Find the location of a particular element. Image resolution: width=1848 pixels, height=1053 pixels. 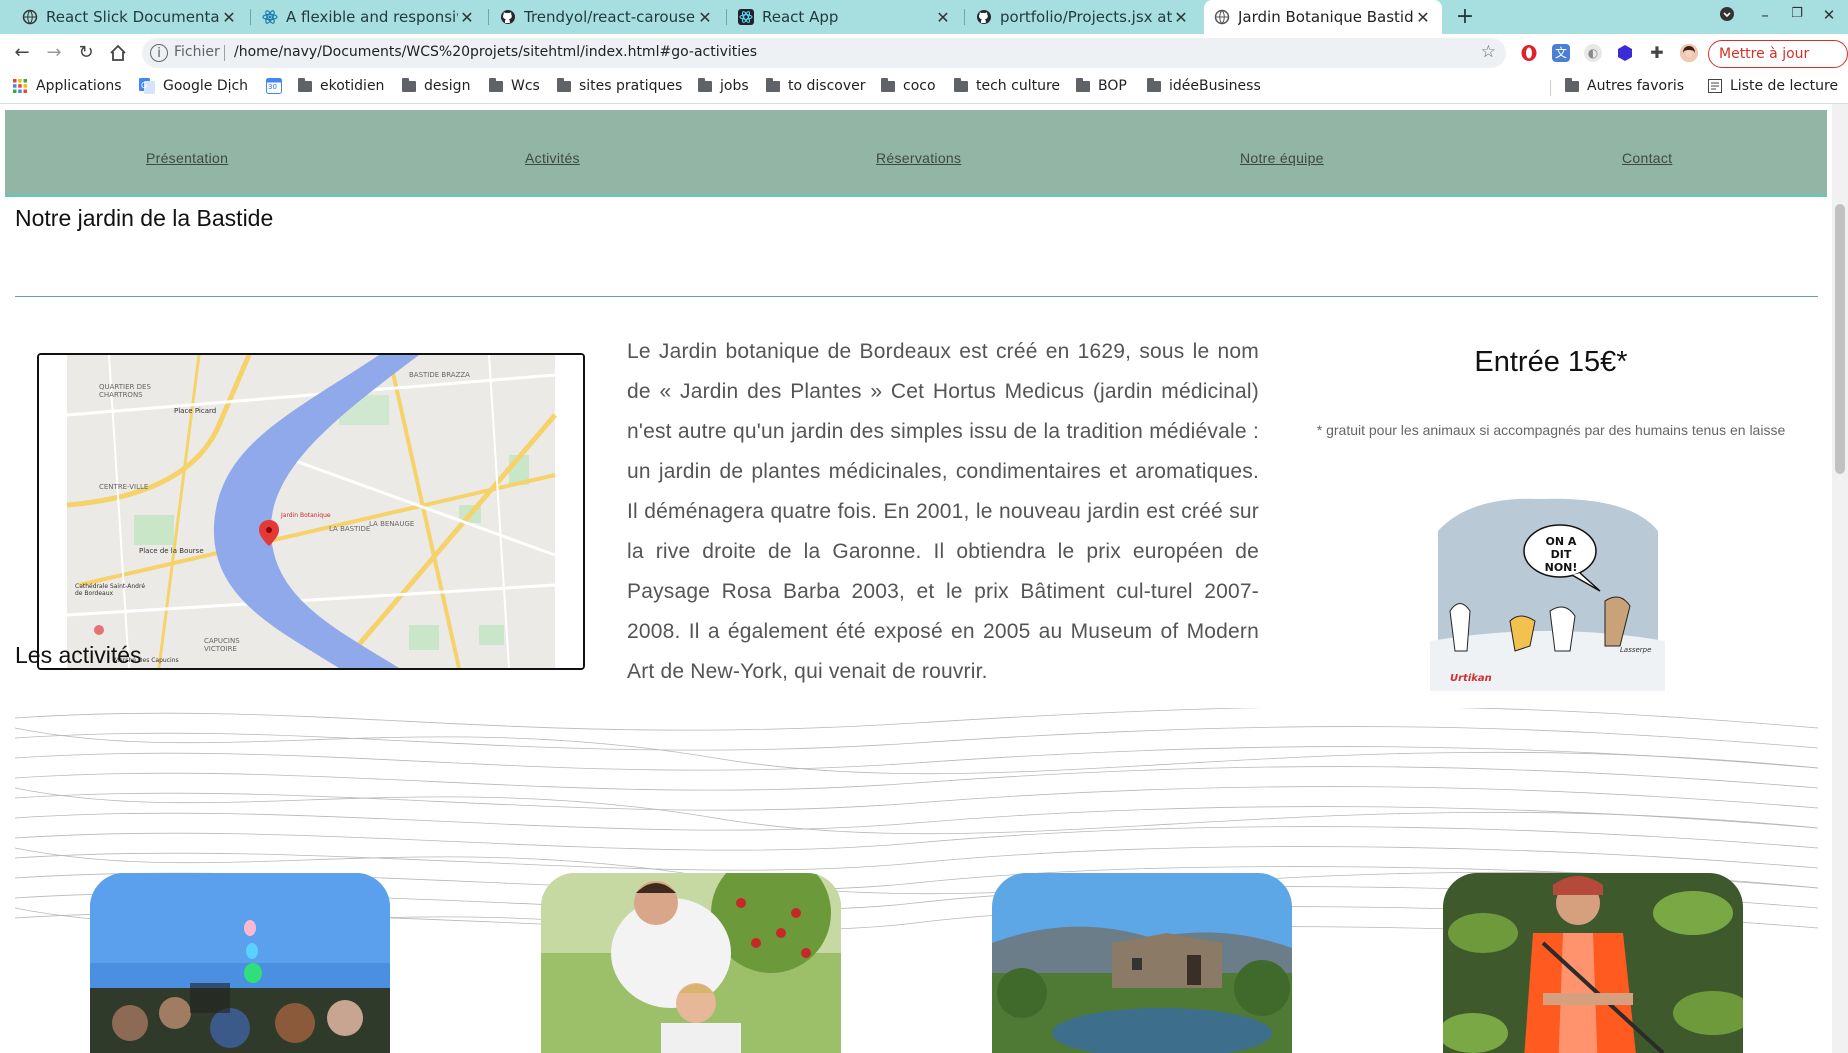

bookmark-jobs: jobs is located at coordinates (723, 85).